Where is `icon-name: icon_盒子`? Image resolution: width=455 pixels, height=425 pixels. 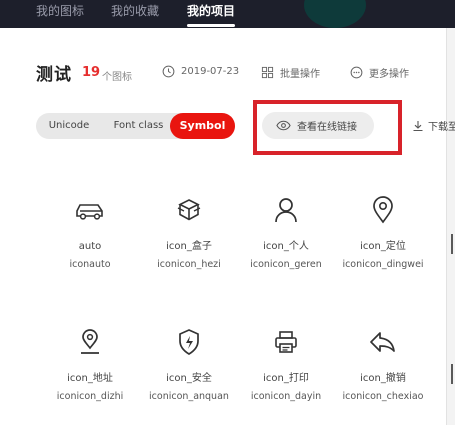
icon-name: icon_盒子 is located at coordinates (189, 246).